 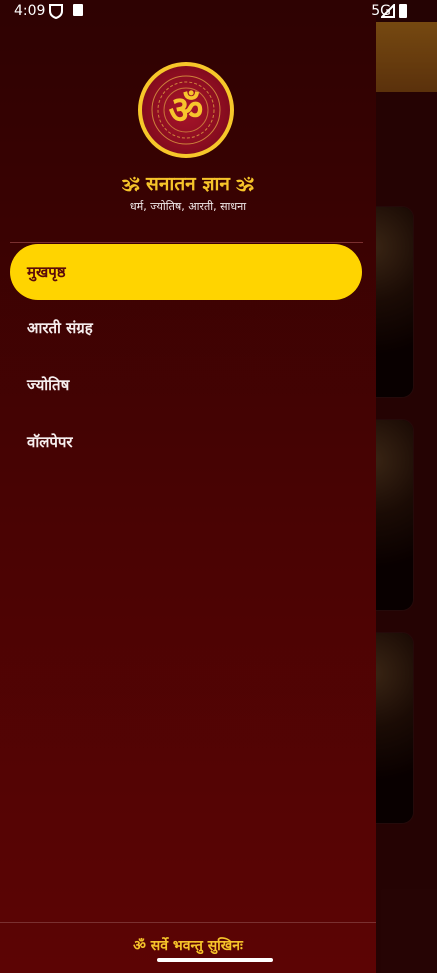 What do you see at coordinates (188, 184) in the screenshot?
I see `app-title: 🕉 सनातन ज्ञान 🕉` at bounding box center [188, 184].